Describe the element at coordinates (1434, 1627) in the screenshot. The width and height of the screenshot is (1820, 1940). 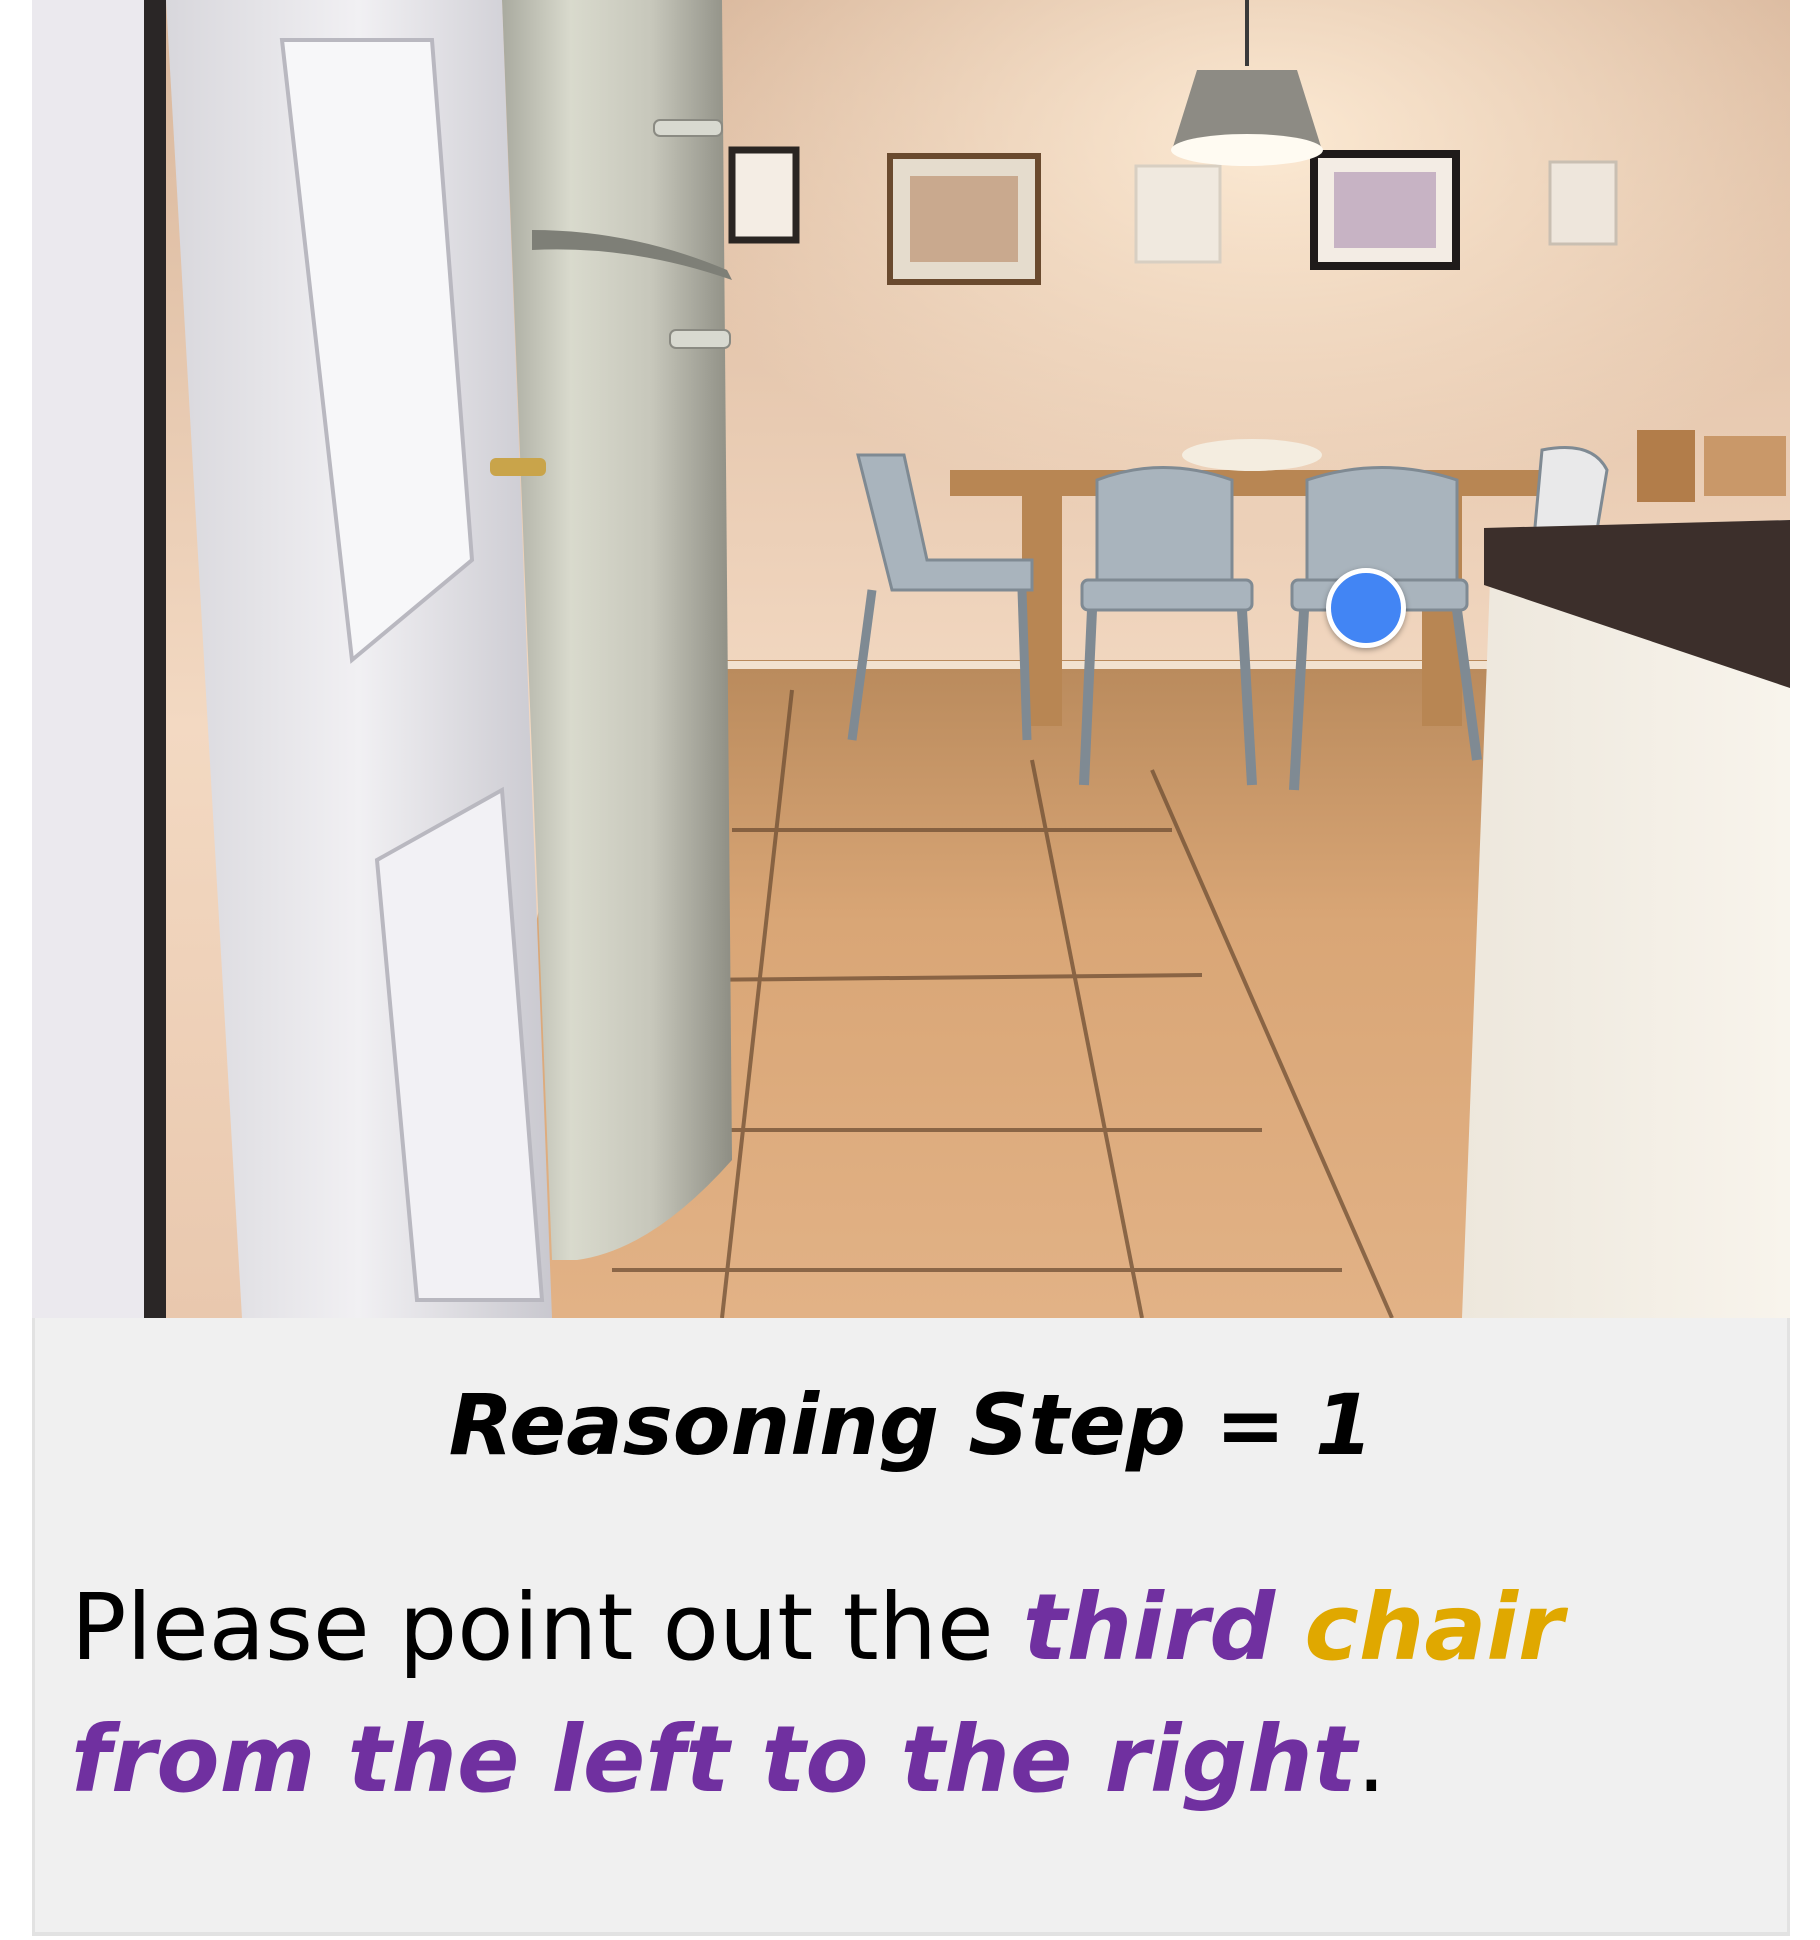
I see `instruction-object-highlight: chair` at that location.